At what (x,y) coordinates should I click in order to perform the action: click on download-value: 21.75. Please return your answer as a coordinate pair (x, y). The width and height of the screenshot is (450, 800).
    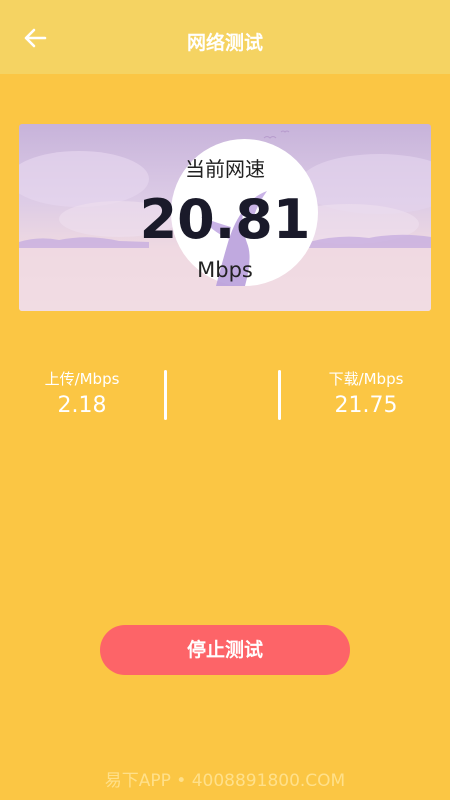
    Looking at the image, I should click on (366, 405).